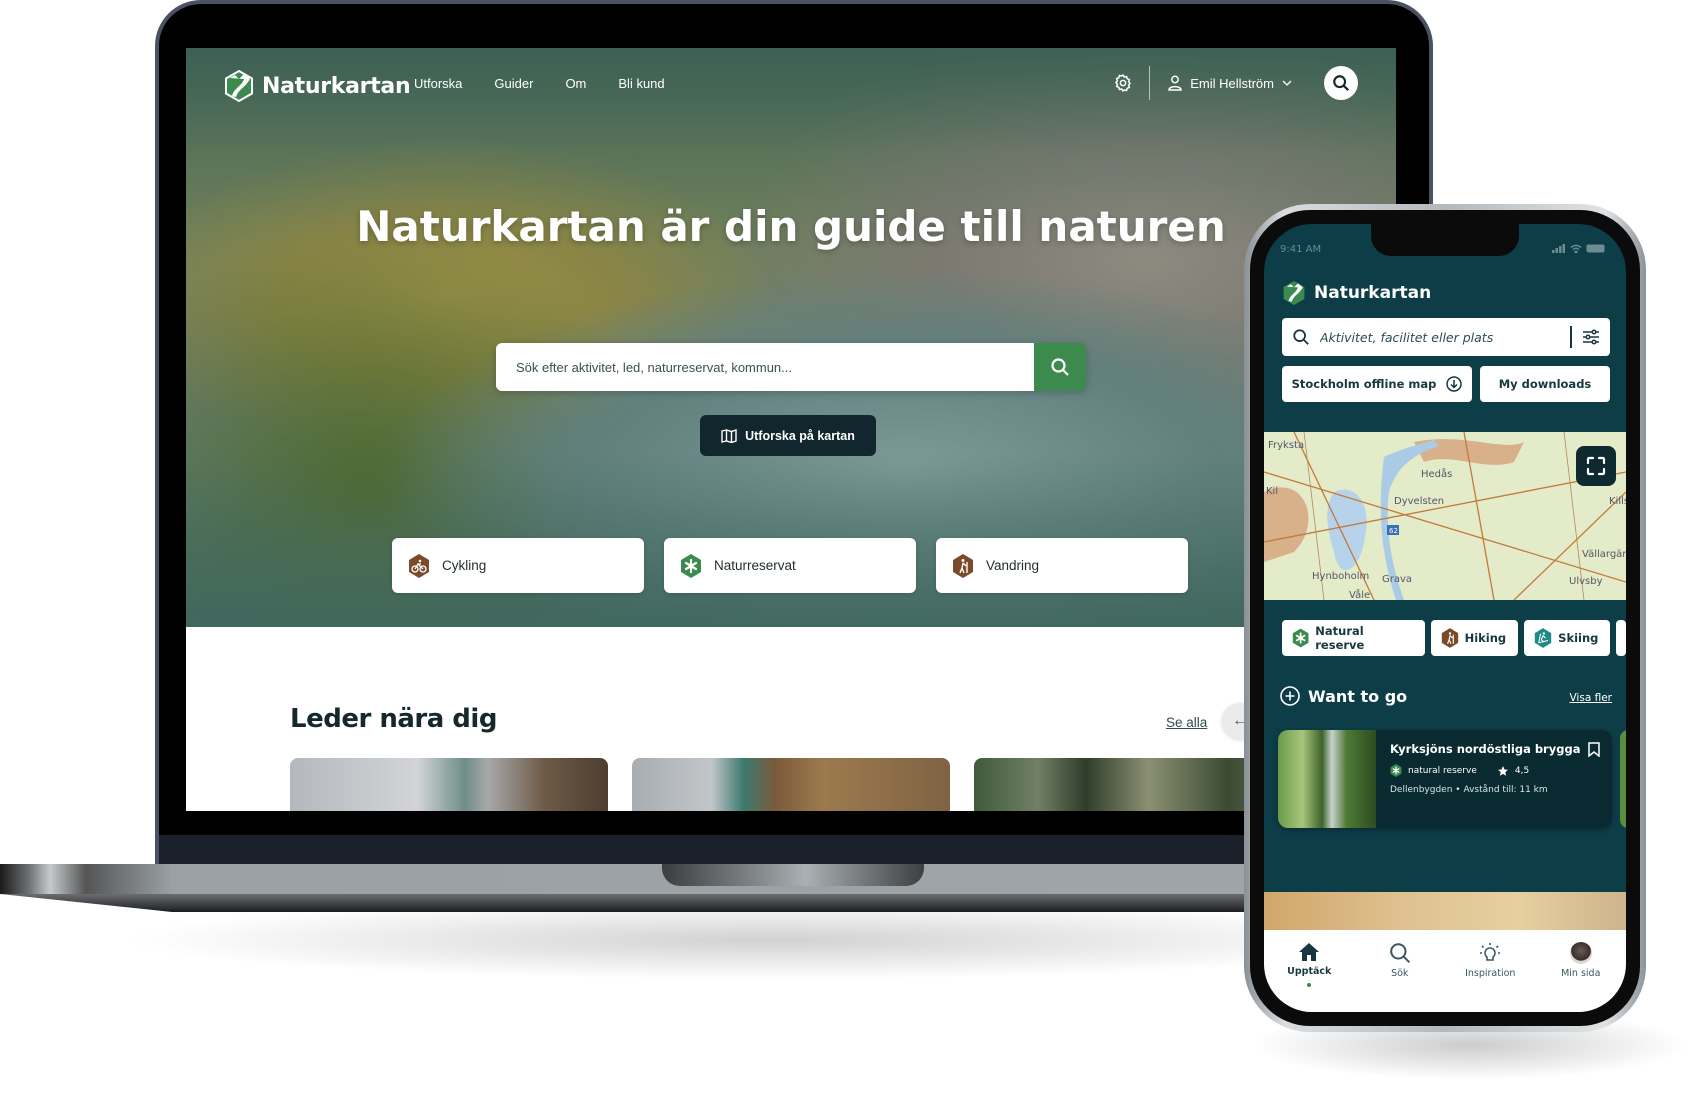 This screenshot has width=1696, height=1097. I want to click on tab-label: Sök, so click(1400, 973).